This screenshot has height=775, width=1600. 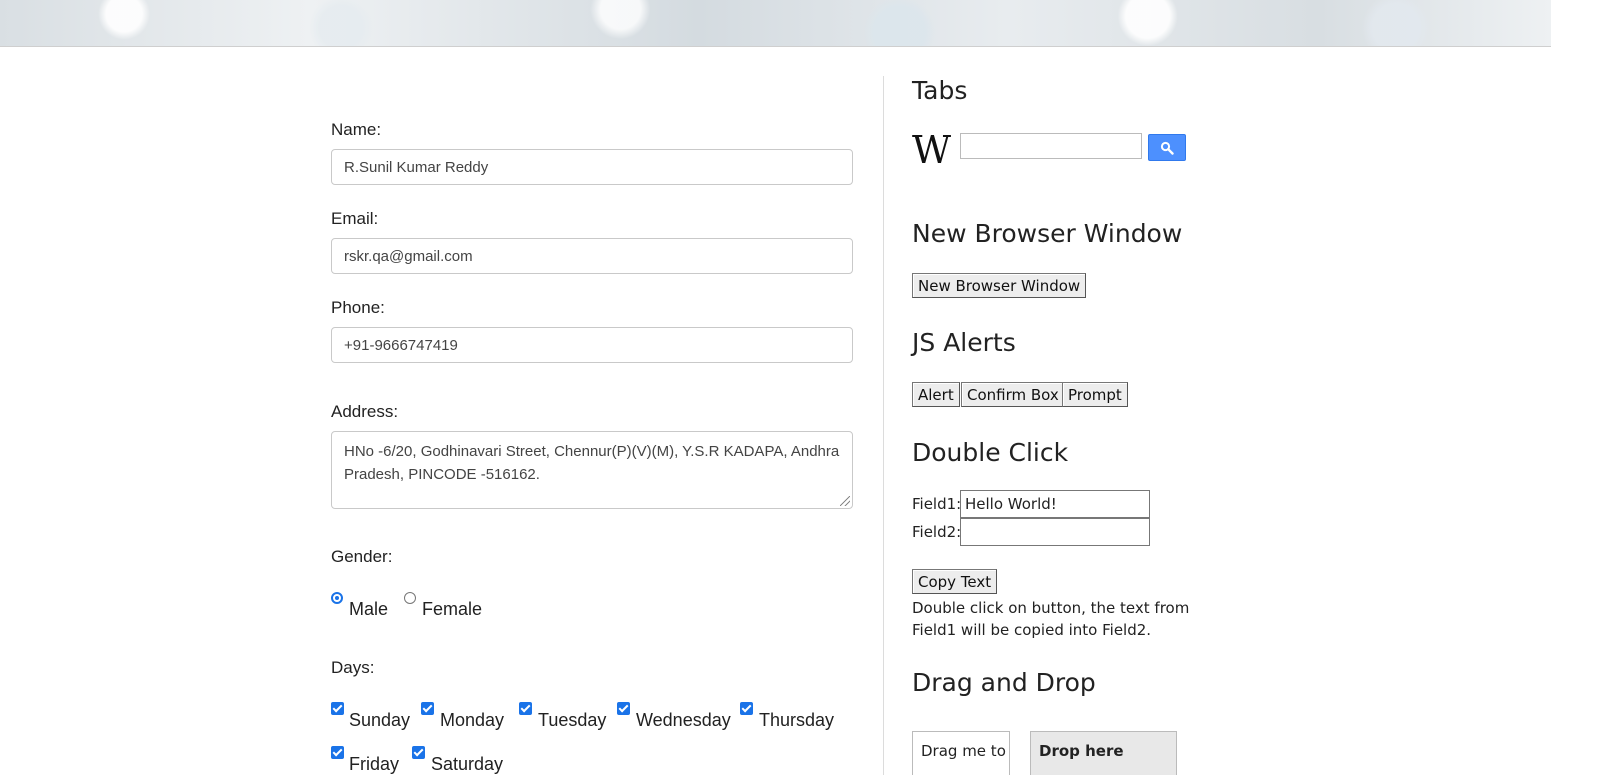 What do you see at coordinates (797, 720) in the screenshot?
I see `day-thursday-label: Thursday` at bounding box center [797, 720].